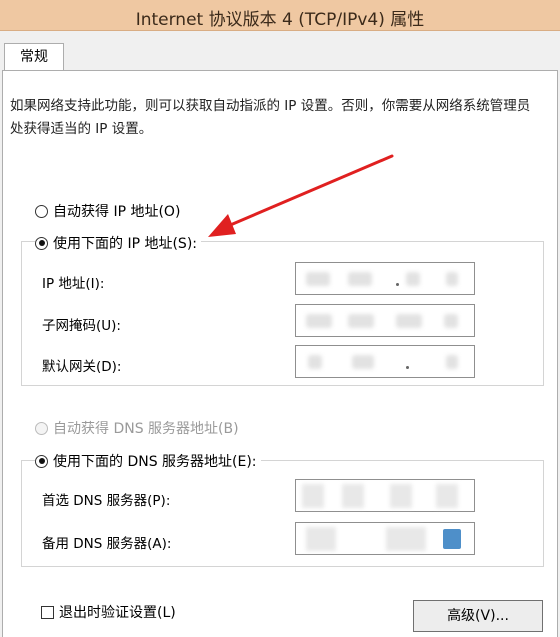  Describe the element at coordinates (452, 539) in the screenshot. I see `input-tool-icon` at that location.